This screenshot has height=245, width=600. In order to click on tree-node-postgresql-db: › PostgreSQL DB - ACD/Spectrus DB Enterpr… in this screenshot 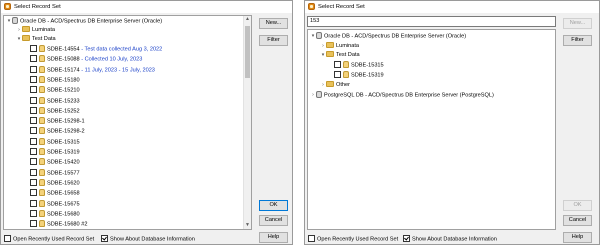, I will do `click(402, 95)`.